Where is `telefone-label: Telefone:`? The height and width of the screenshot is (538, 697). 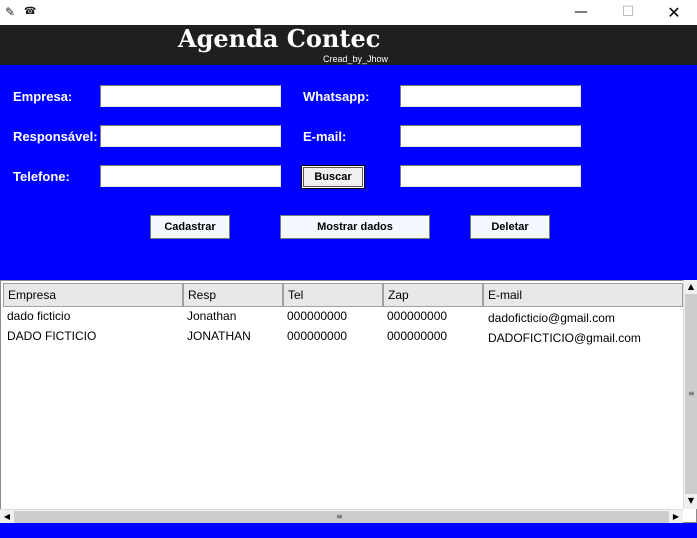 telefone-label: Telefone: is located at coordinates (41, 176).